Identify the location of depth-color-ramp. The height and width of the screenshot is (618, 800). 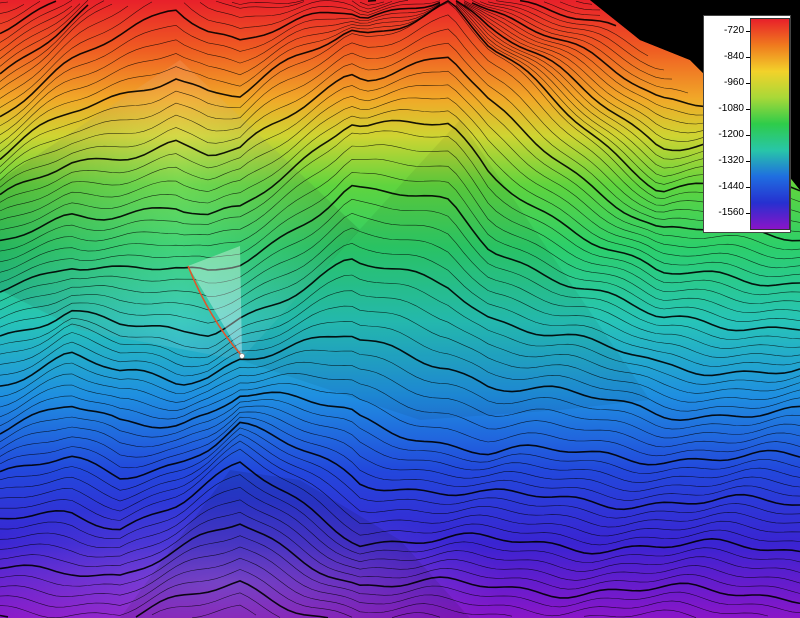
(770, 124).